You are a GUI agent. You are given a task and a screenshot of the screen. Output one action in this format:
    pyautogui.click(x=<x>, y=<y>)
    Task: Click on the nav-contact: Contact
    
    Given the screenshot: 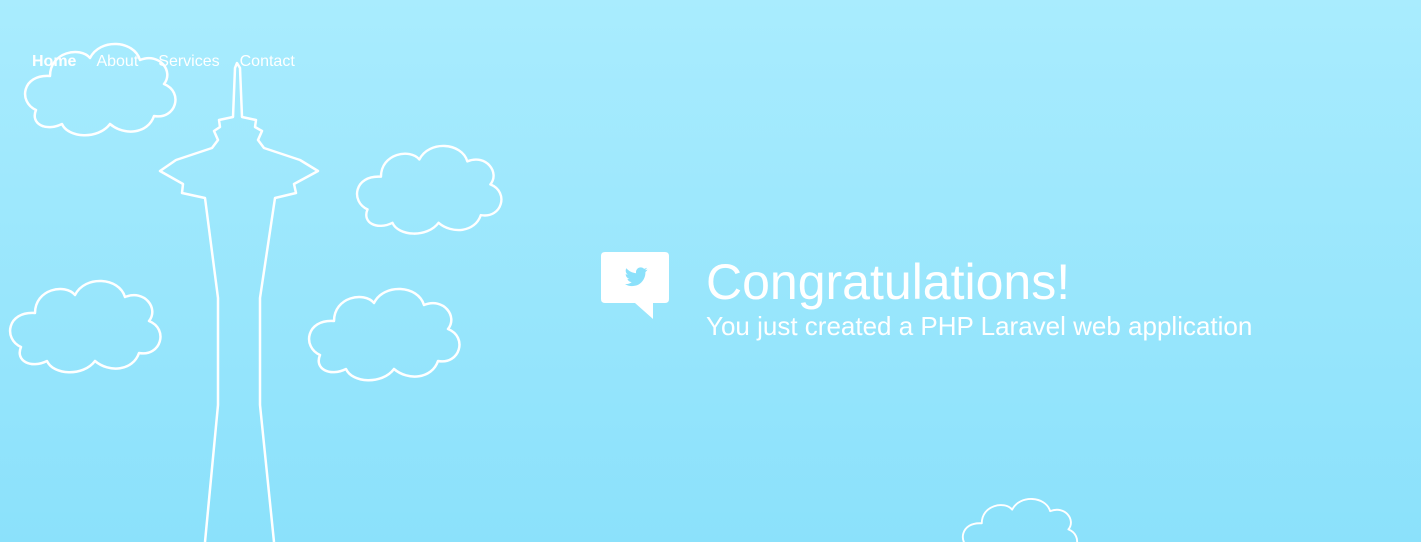 What is the action you would take?
    pyautogui.click(x=267, y=62)
    